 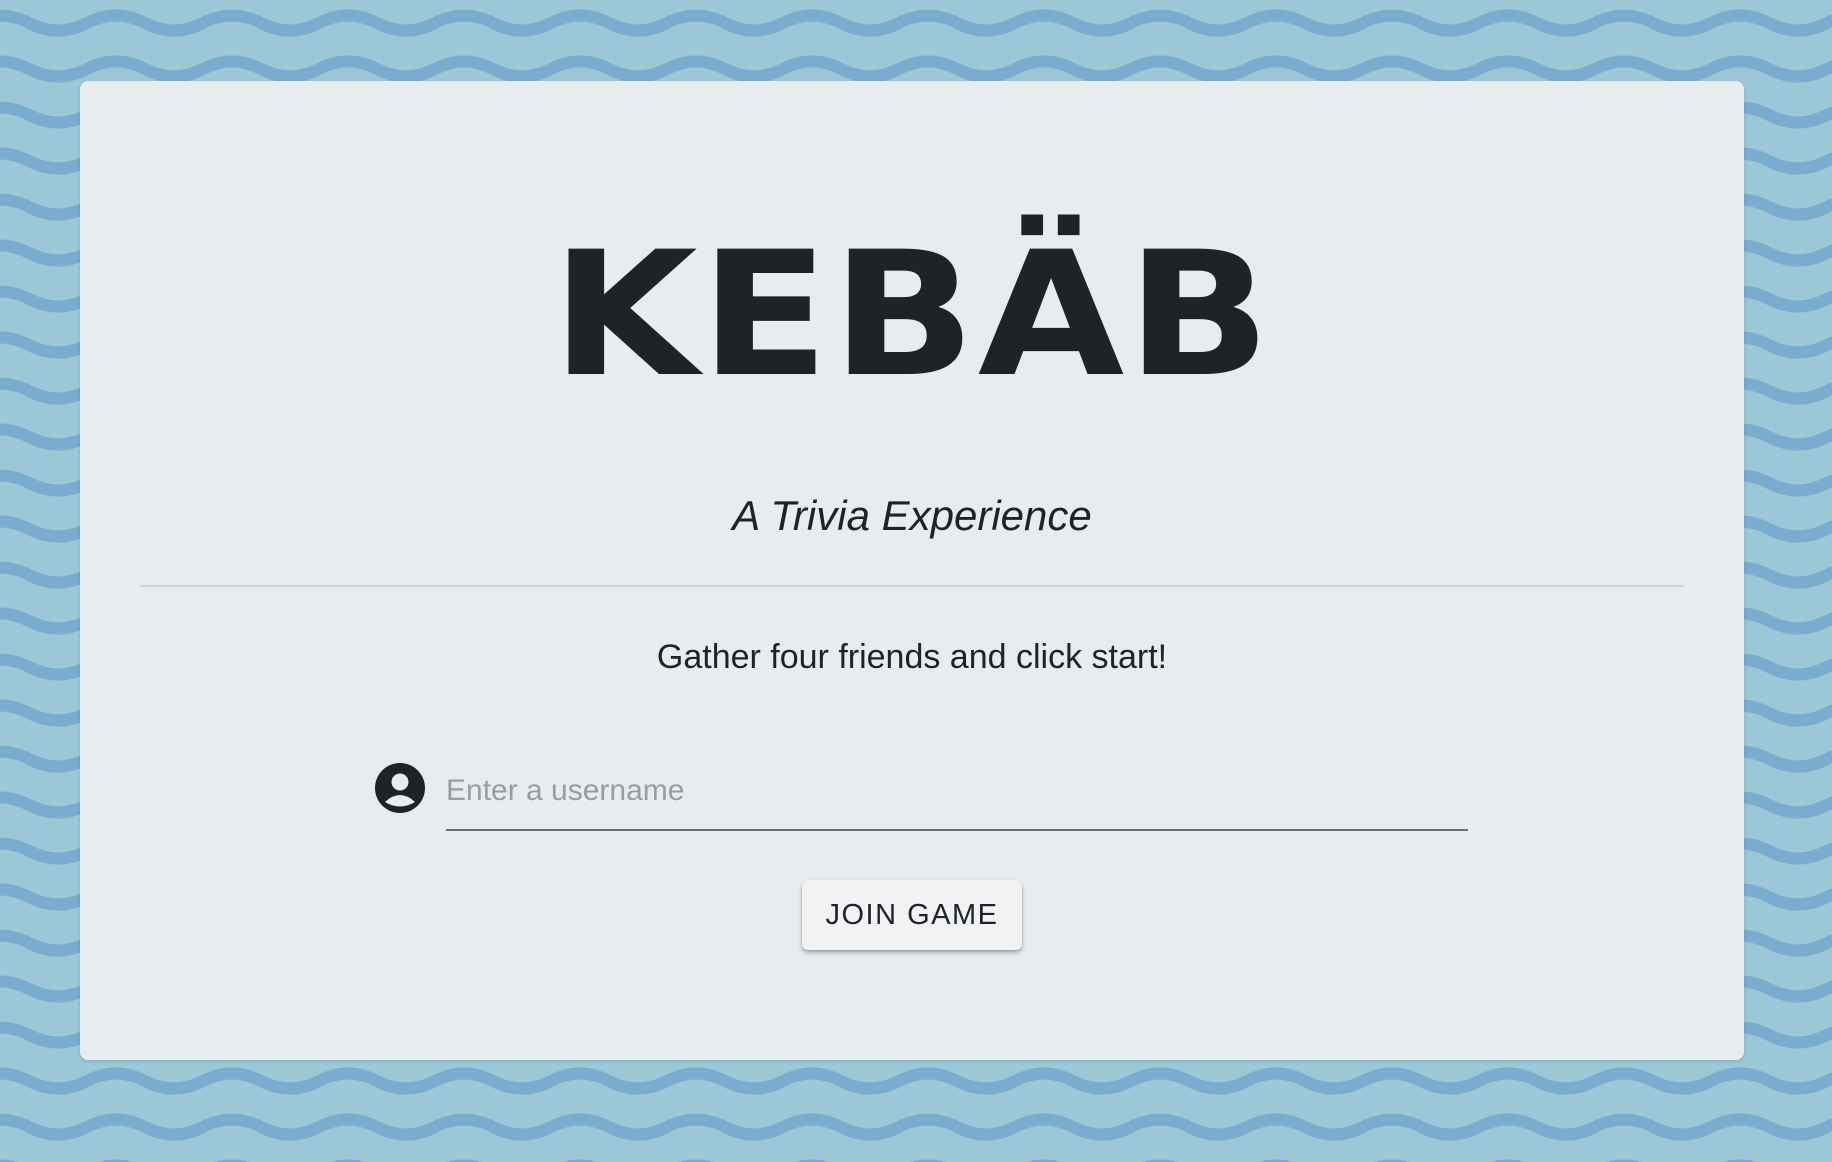 I want to click on account-circle-icon, so click(x=400, y=788).